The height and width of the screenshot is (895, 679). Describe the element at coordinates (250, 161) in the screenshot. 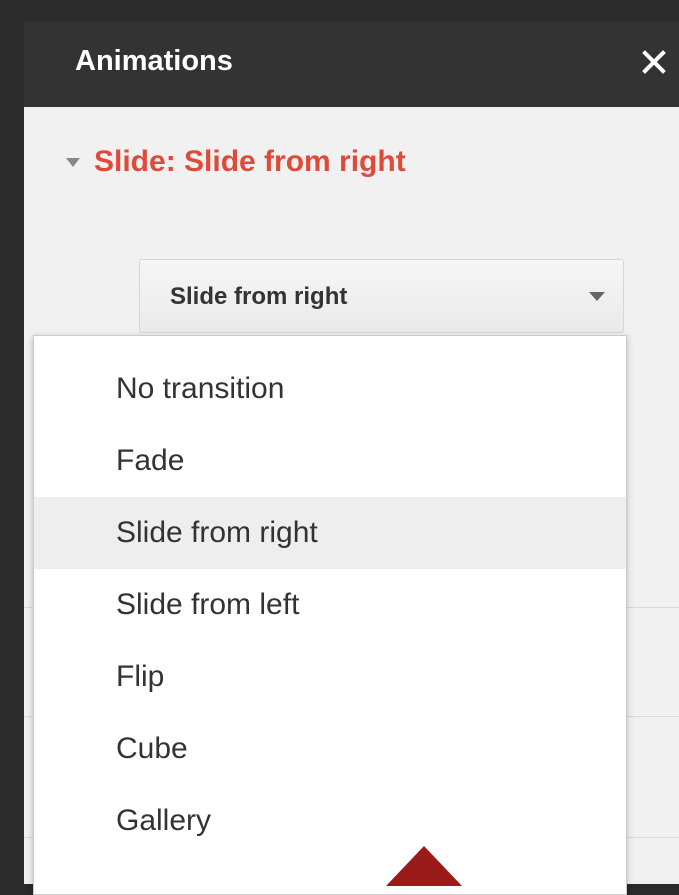

I see `section-title: Slide: Slide from right` at that location.